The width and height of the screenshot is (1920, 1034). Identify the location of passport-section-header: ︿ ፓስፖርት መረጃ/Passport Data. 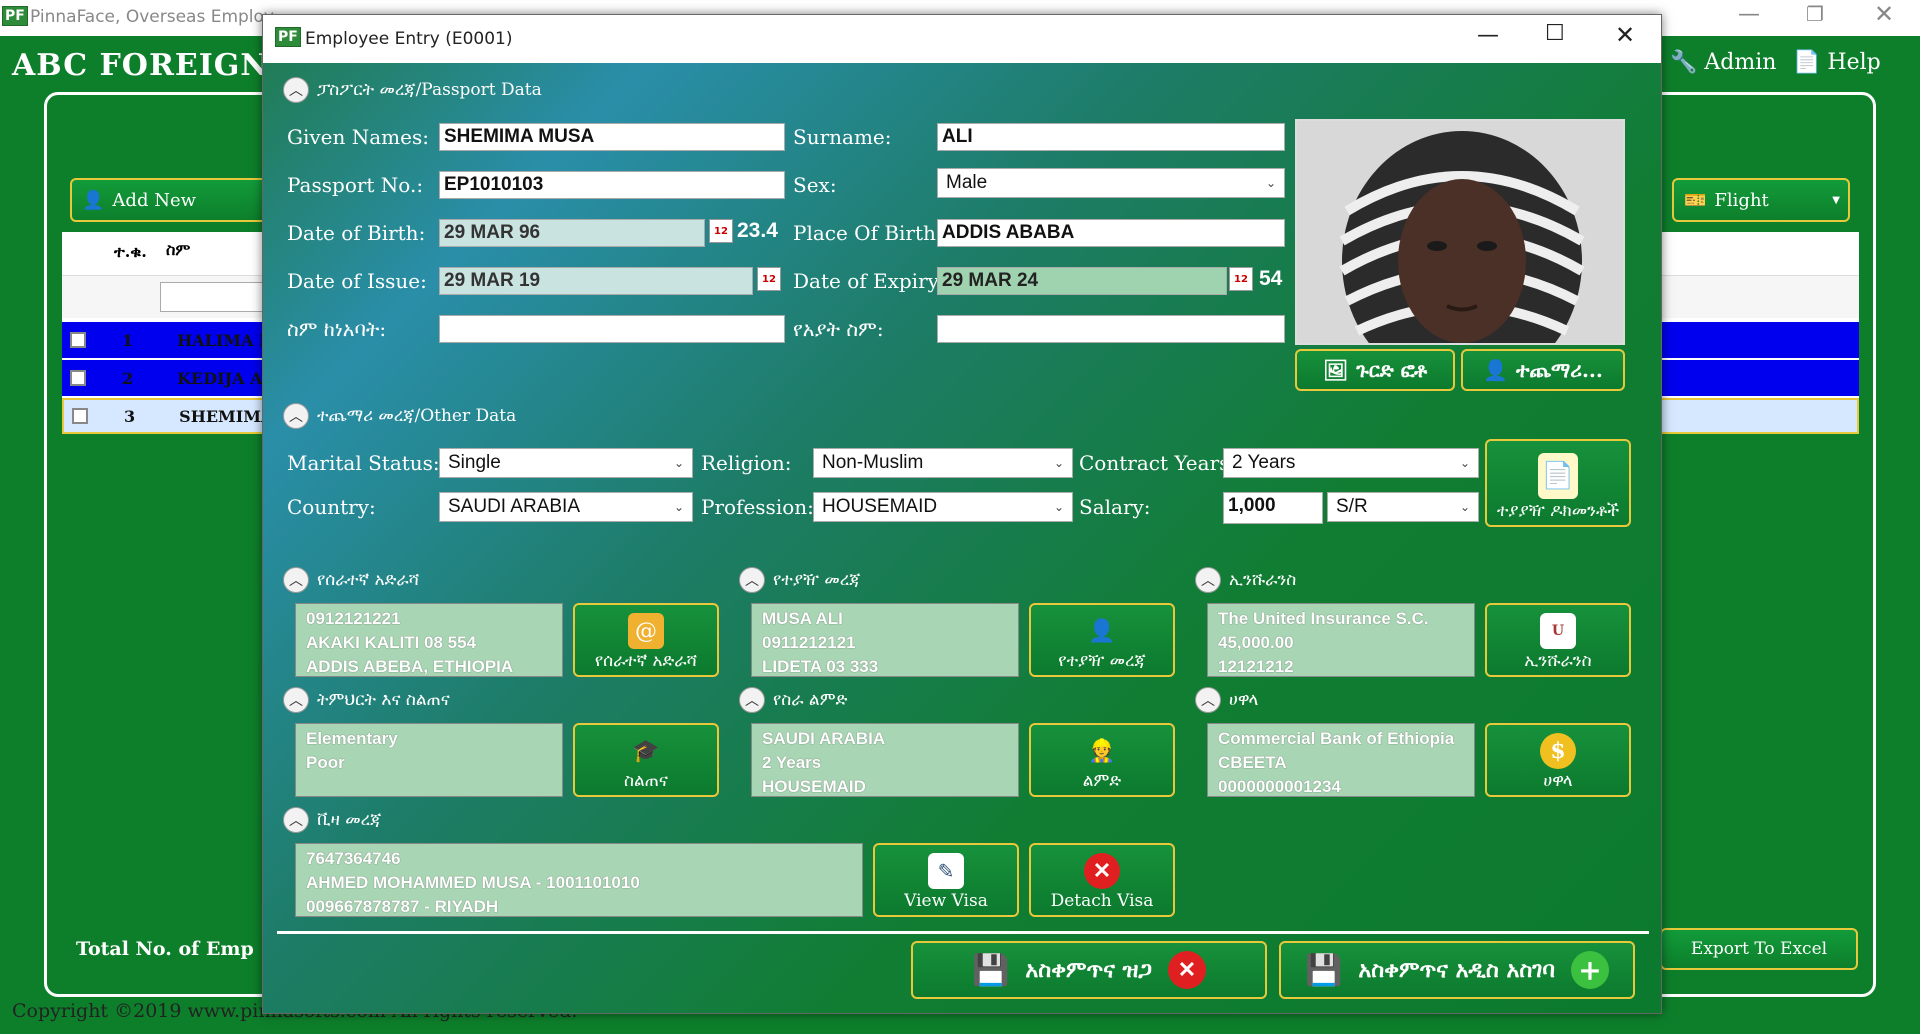
(412, 90).